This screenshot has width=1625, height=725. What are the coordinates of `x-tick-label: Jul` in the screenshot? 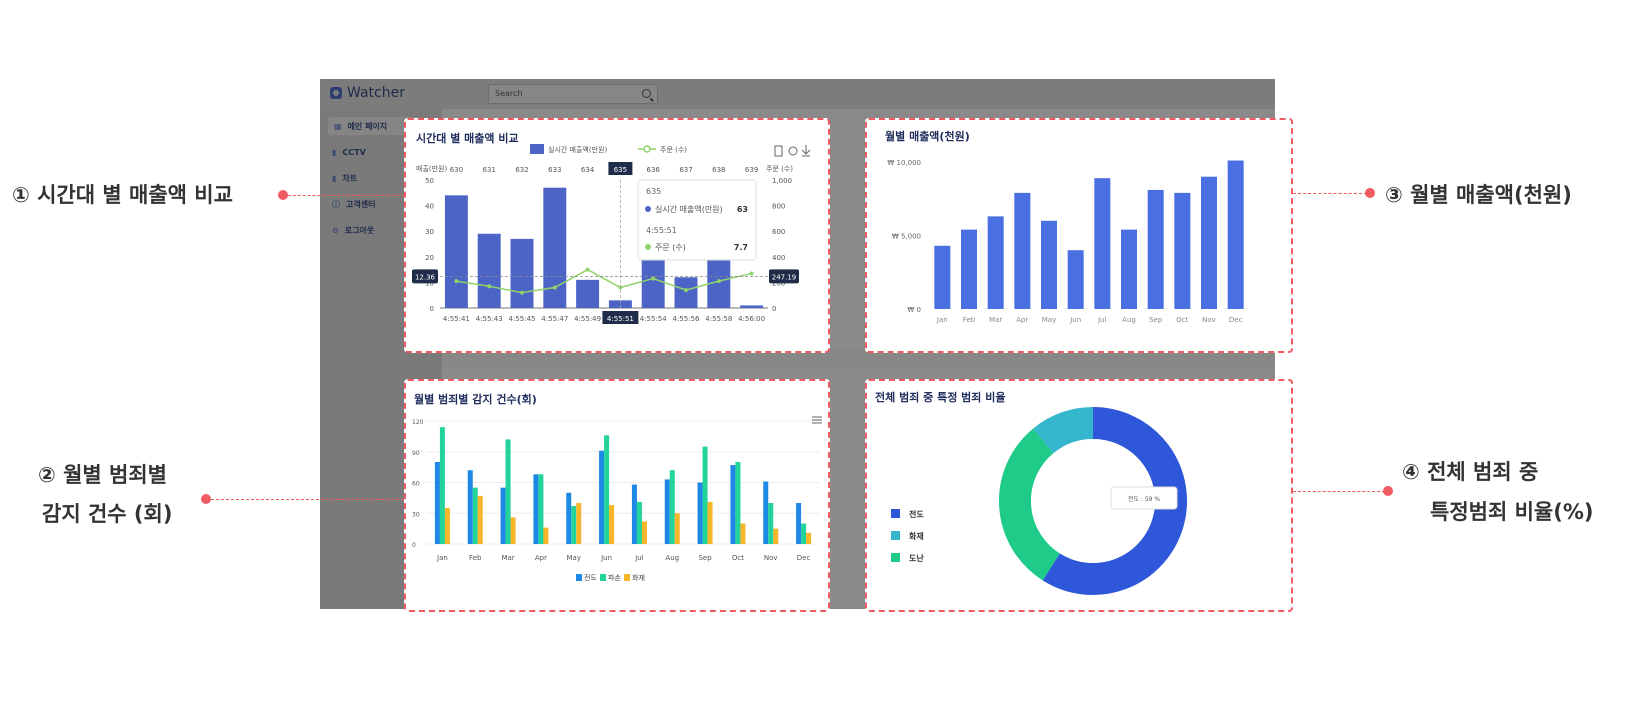 It's located at (1102, 320).